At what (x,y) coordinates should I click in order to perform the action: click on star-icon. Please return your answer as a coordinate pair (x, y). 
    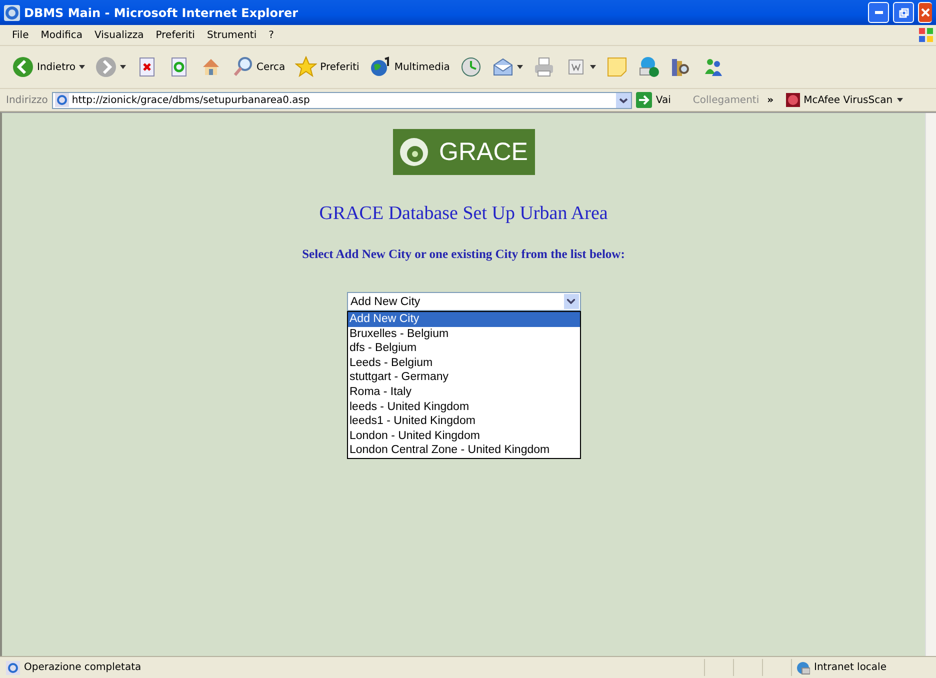
    Looking at the image, I should click on (306, 67).